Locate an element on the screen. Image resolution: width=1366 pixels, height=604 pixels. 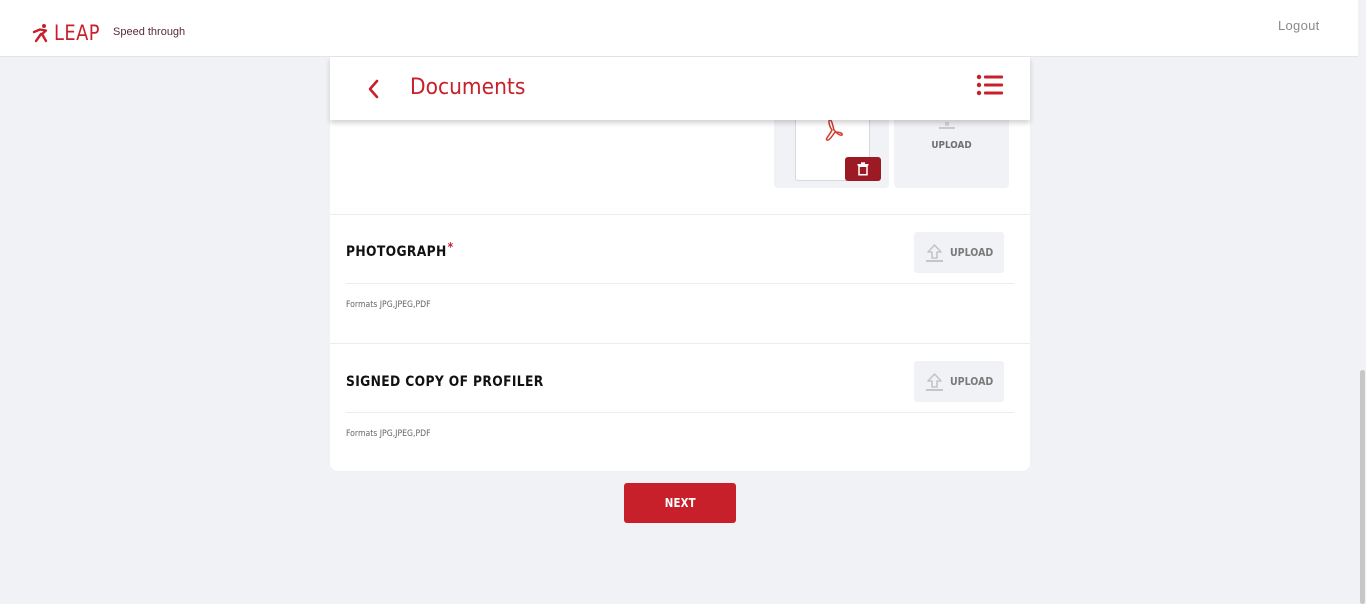
back-arrow-icon is located at coordinates (374, 89).